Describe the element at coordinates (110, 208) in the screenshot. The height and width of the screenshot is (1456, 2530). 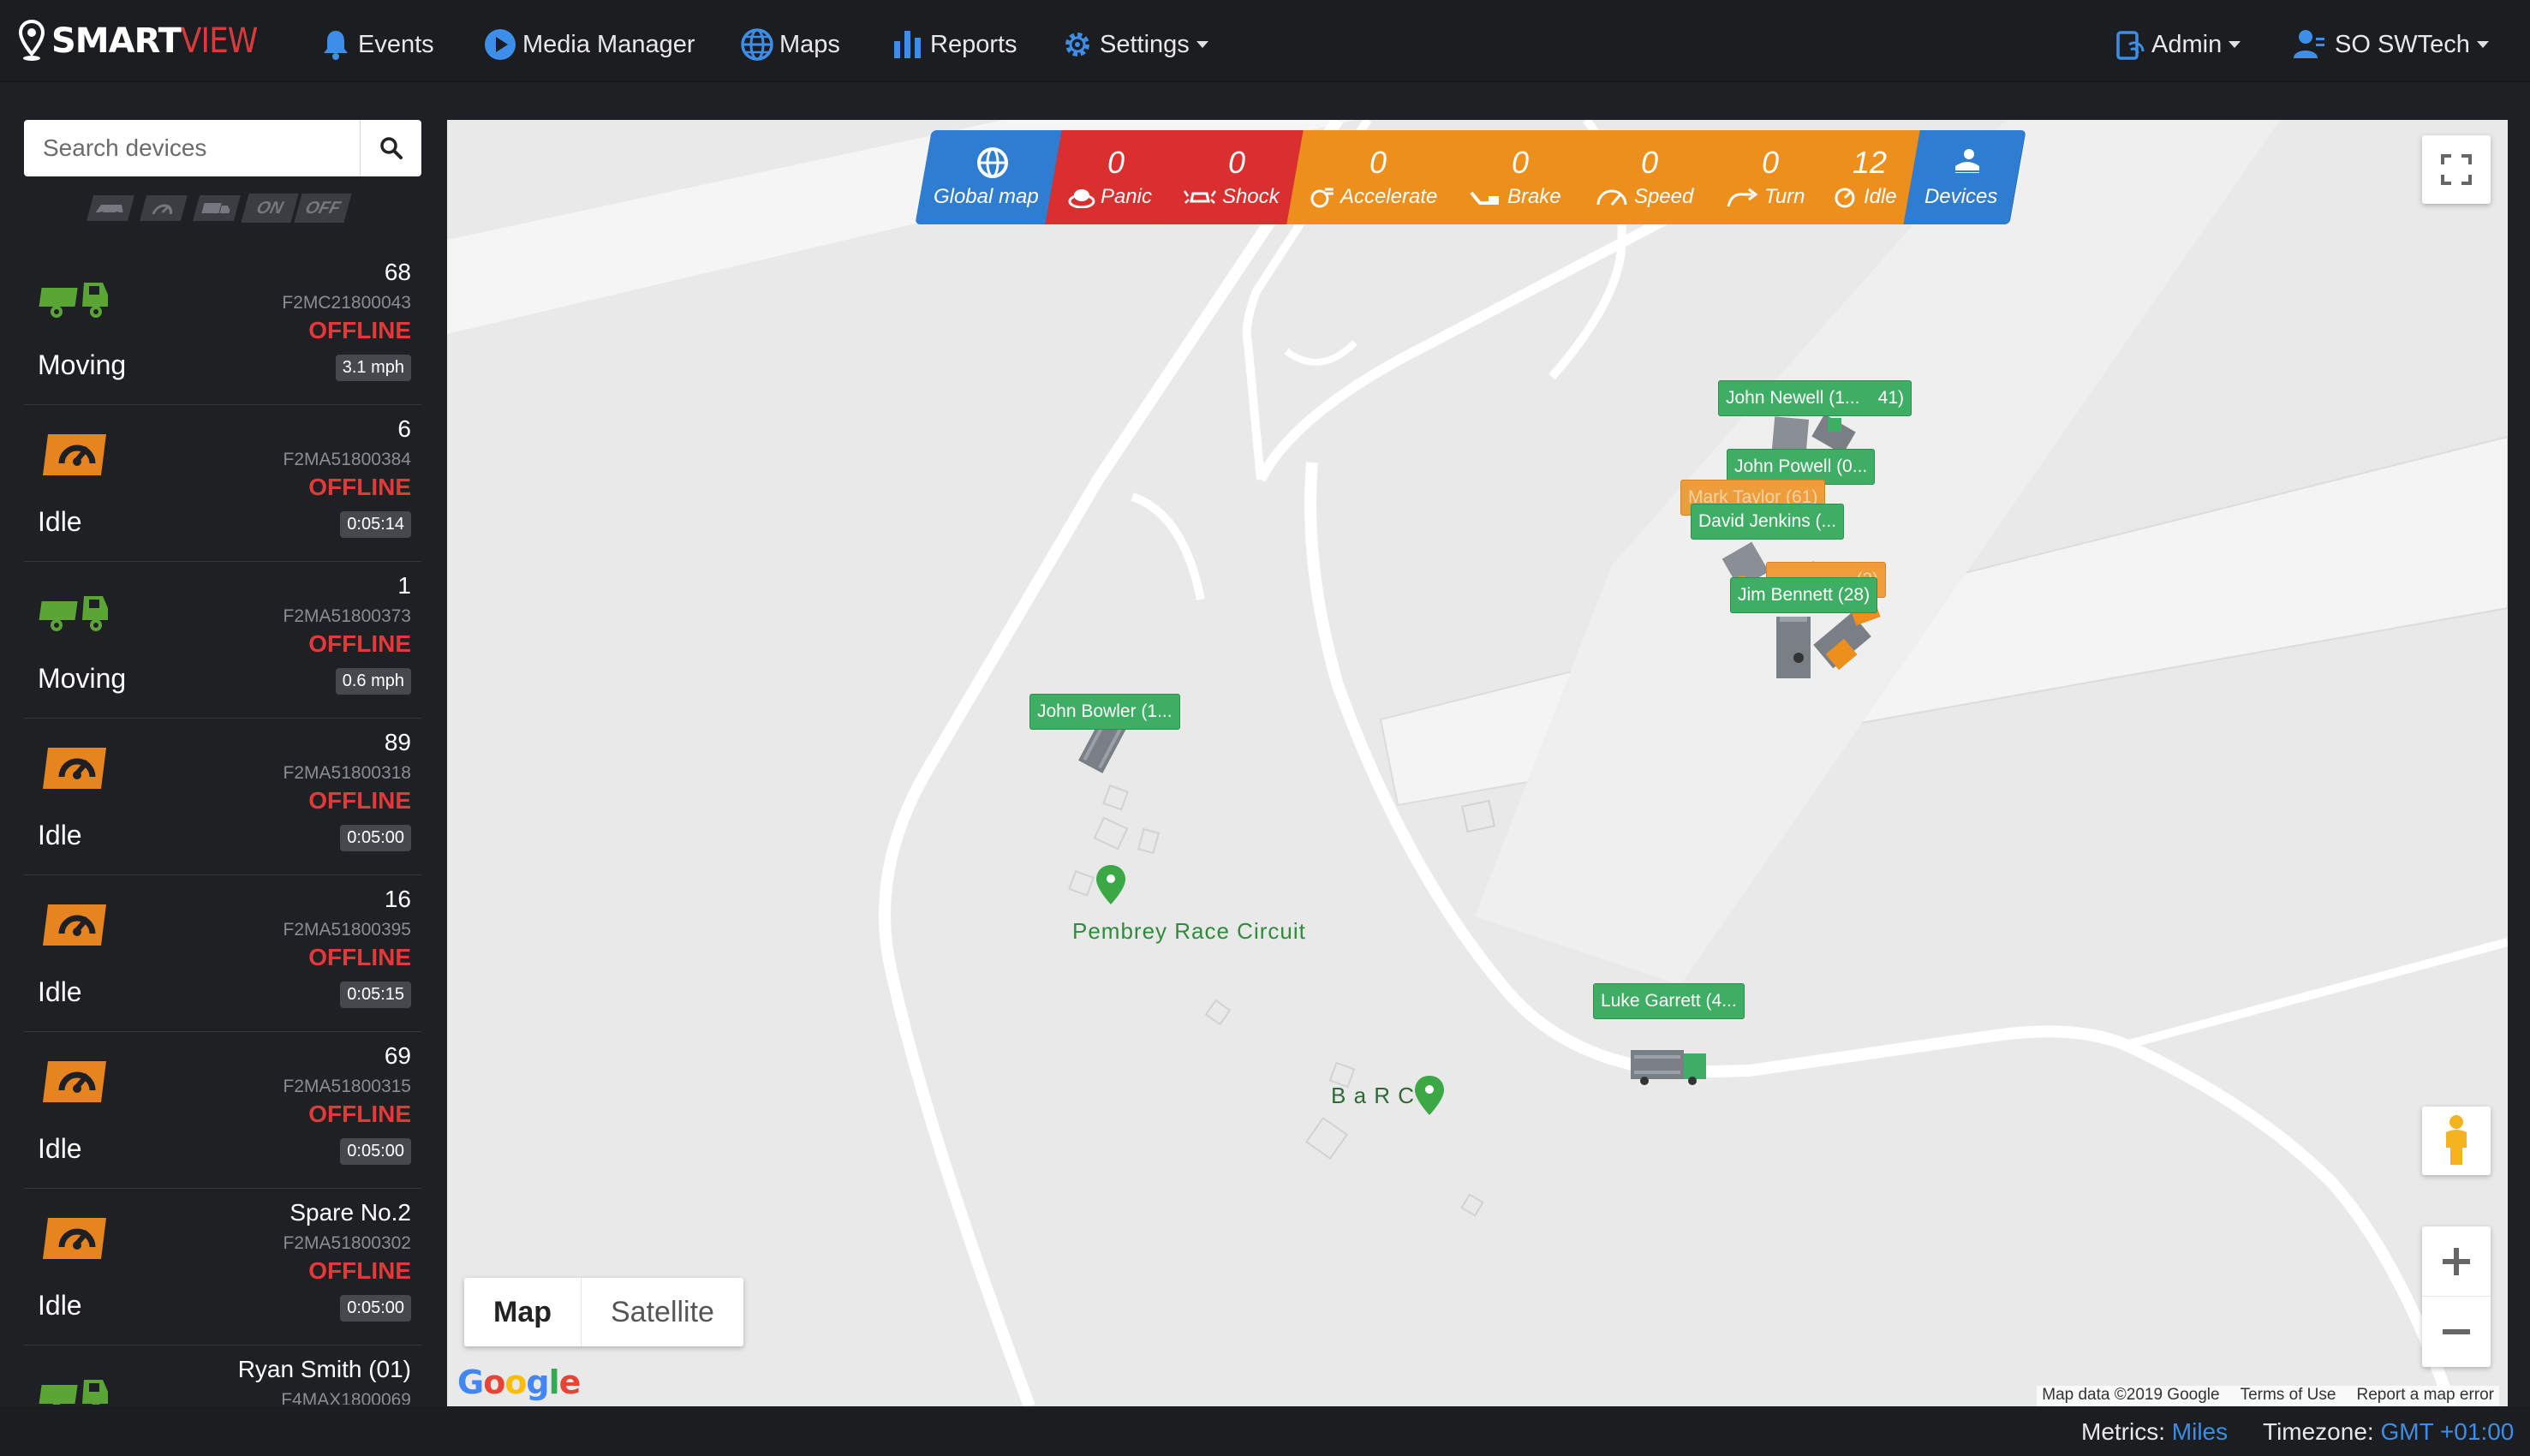
I see `filter-car` at that location.